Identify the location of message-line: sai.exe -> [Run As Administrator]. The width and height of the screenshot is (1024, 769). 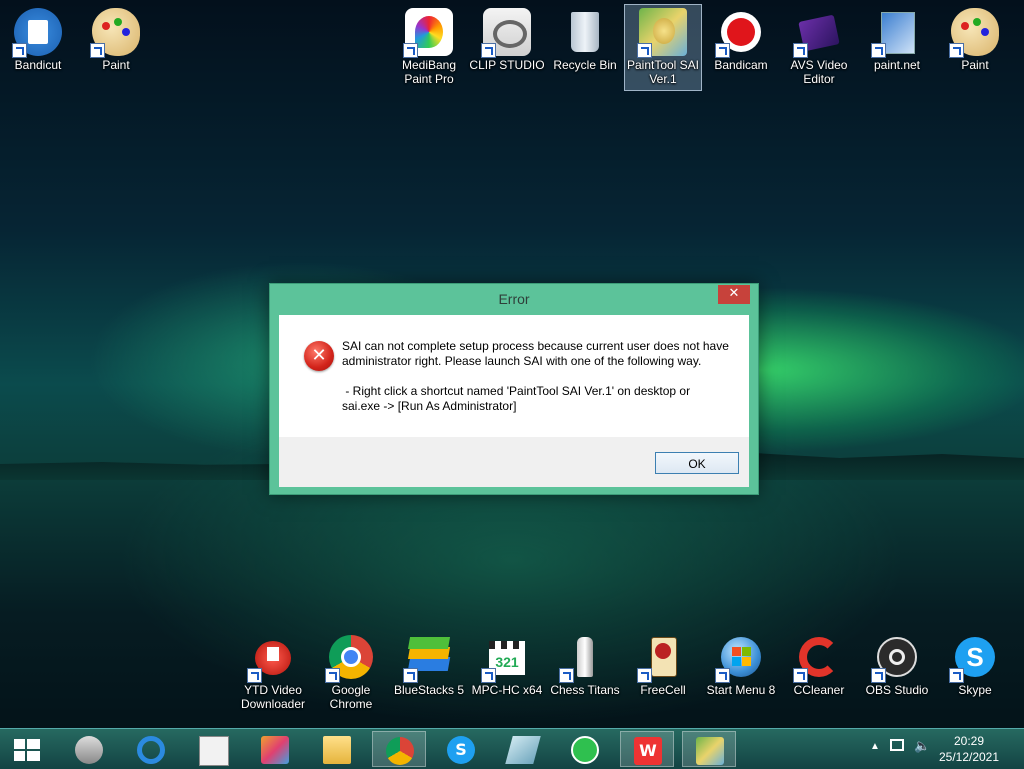
(429, 406).